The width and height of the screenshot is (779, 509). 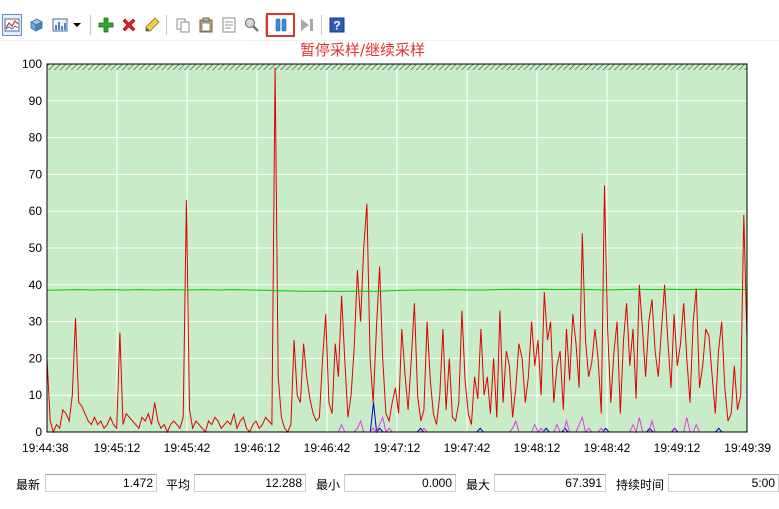 I want to click on stat-minimum-label: 最小, so click(x=328, y=485).